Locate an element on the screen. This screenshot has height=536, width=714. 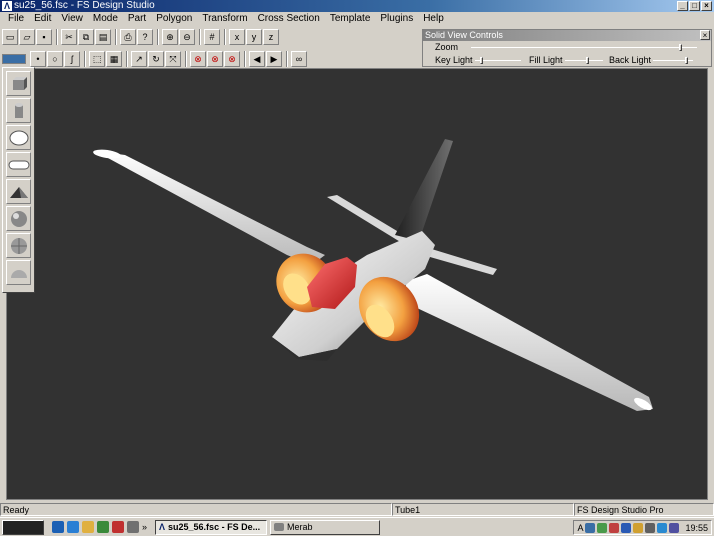
back-light-label: Back Light is located at coordinates (630, 60).